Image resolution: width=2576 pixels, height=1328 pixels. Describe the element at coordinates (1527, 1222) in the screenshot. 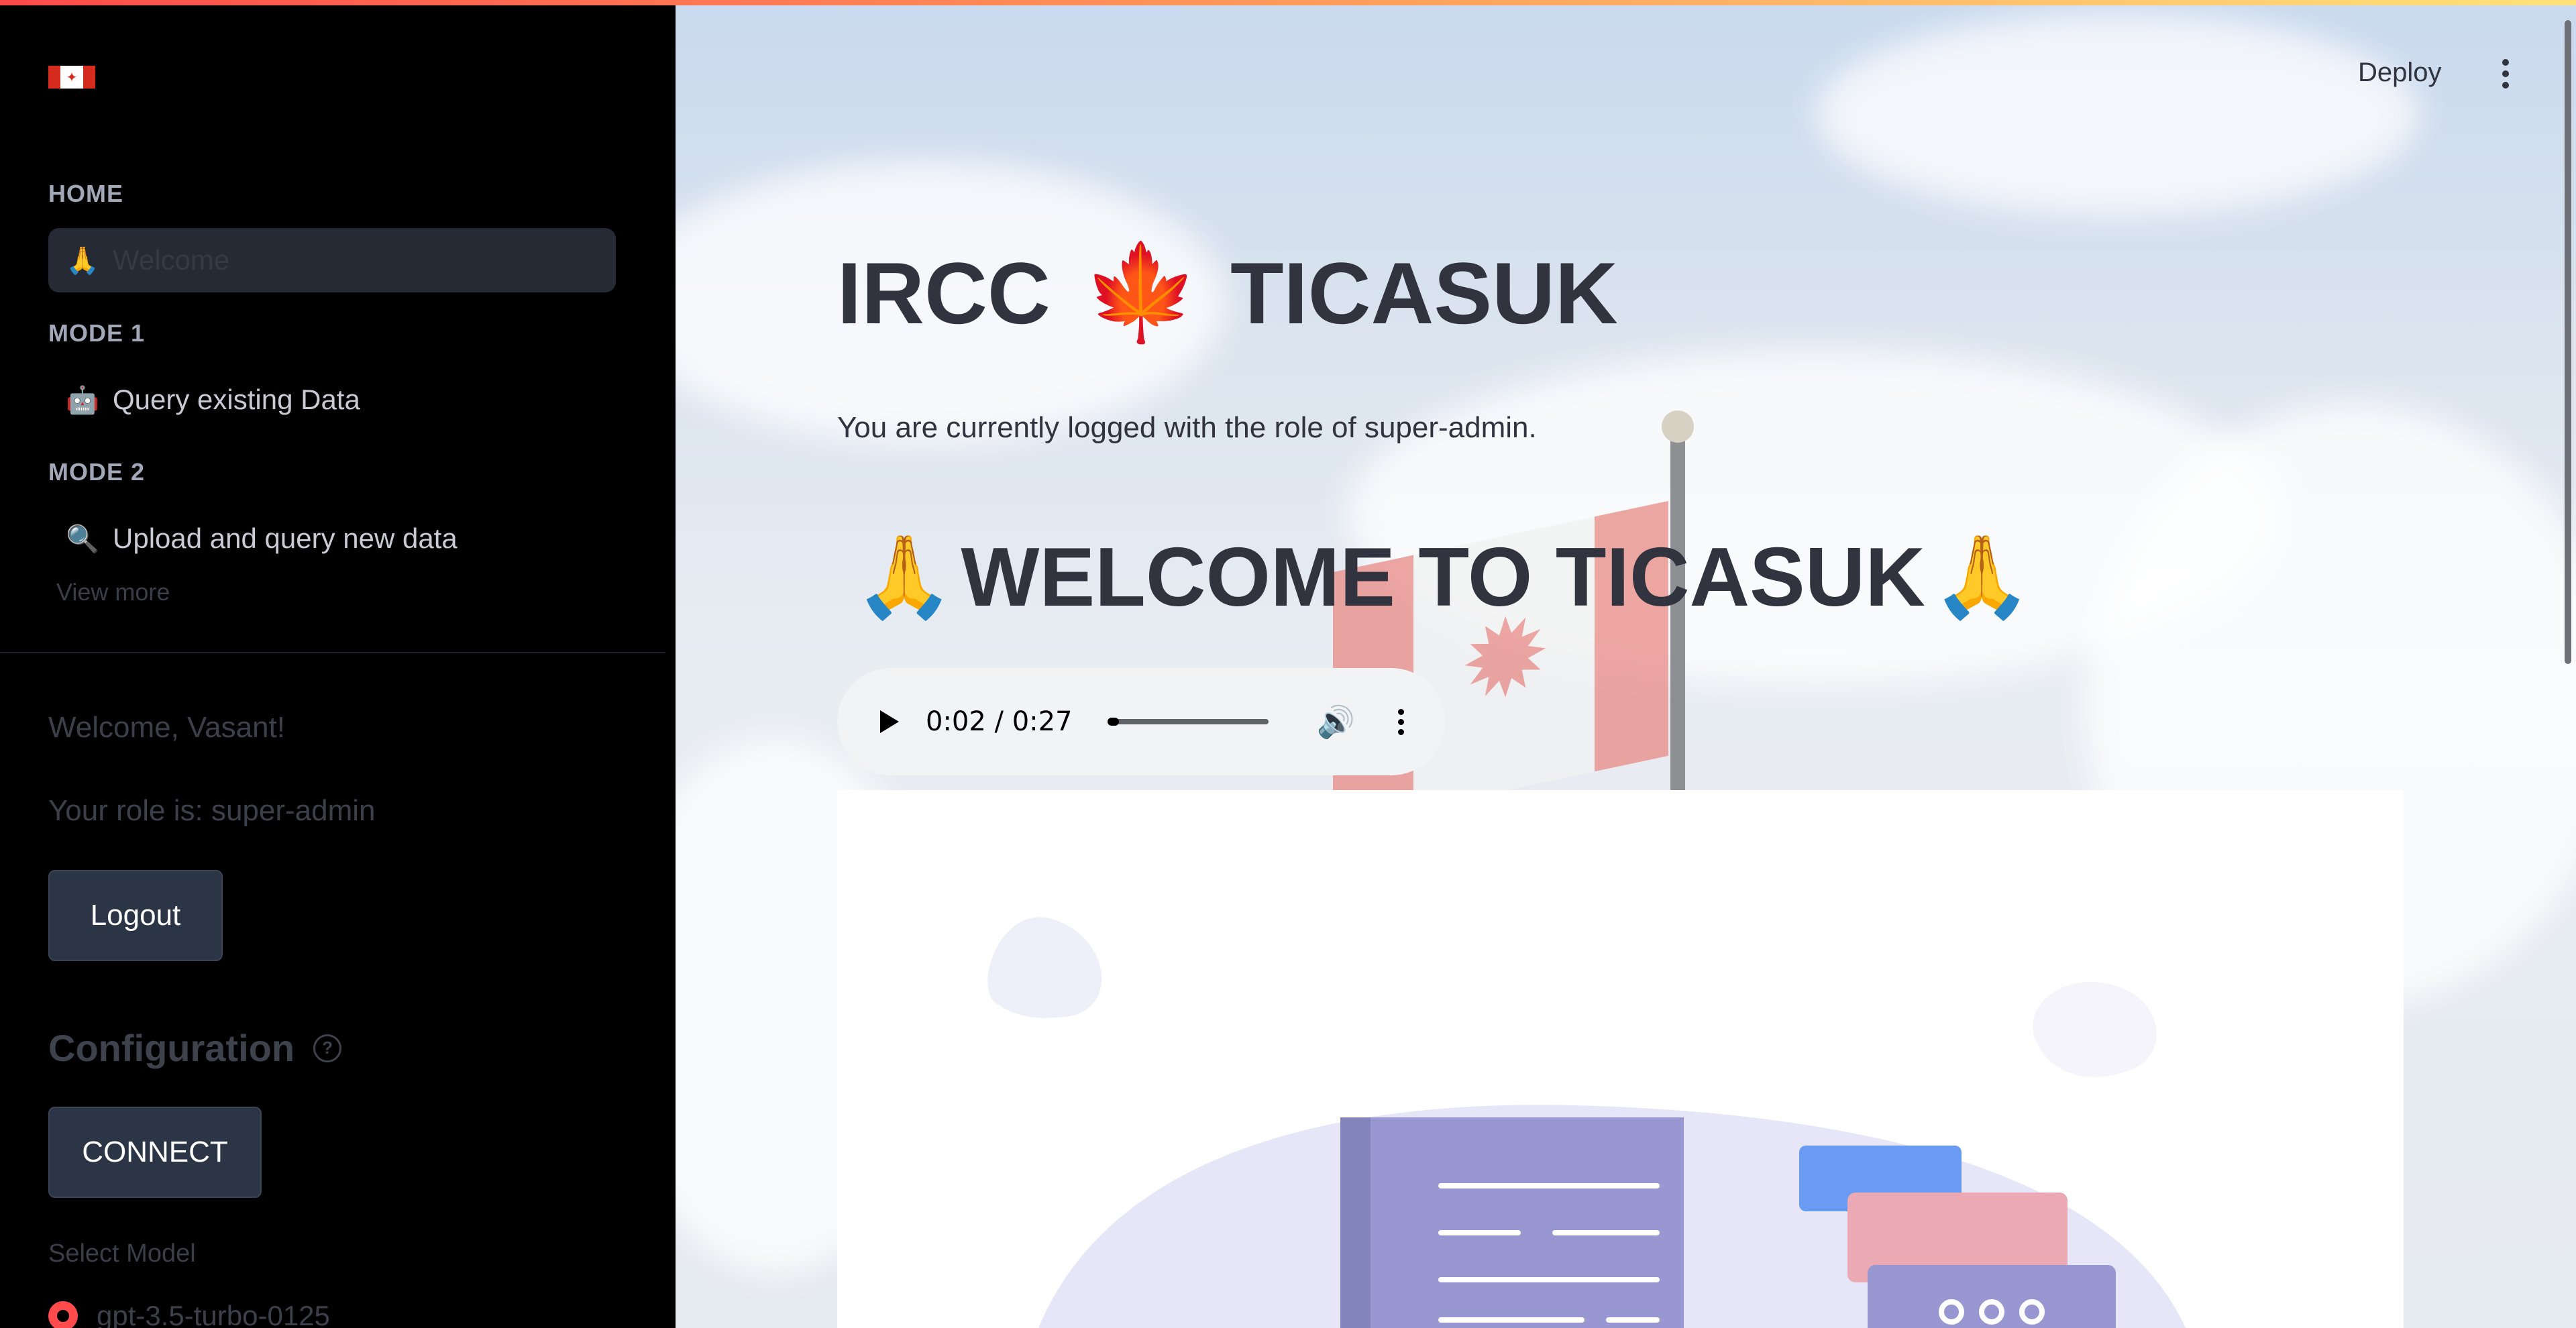

I see `document` at that location.